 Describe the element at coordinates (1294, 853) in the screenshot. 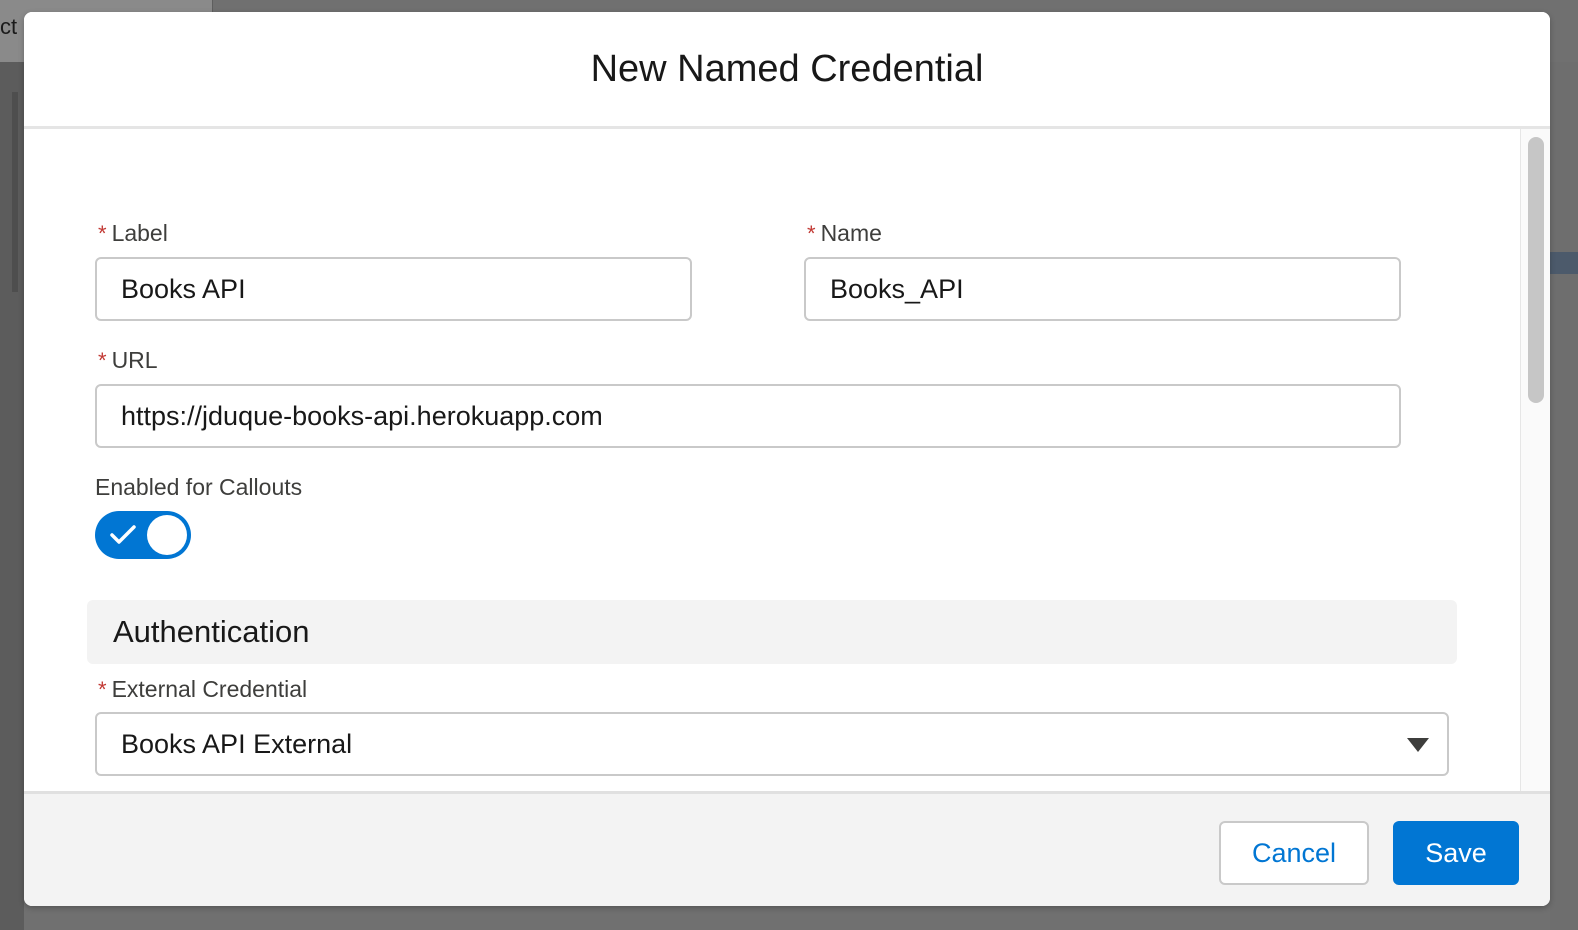

I see `cancel-button: Cancel` at that location.